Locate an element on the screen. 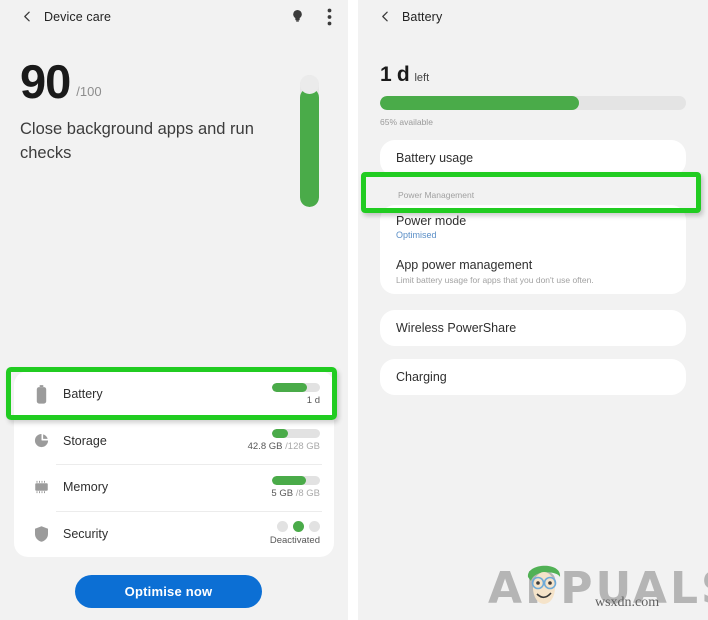  gauge-cap is located at coordinates (309, 84).